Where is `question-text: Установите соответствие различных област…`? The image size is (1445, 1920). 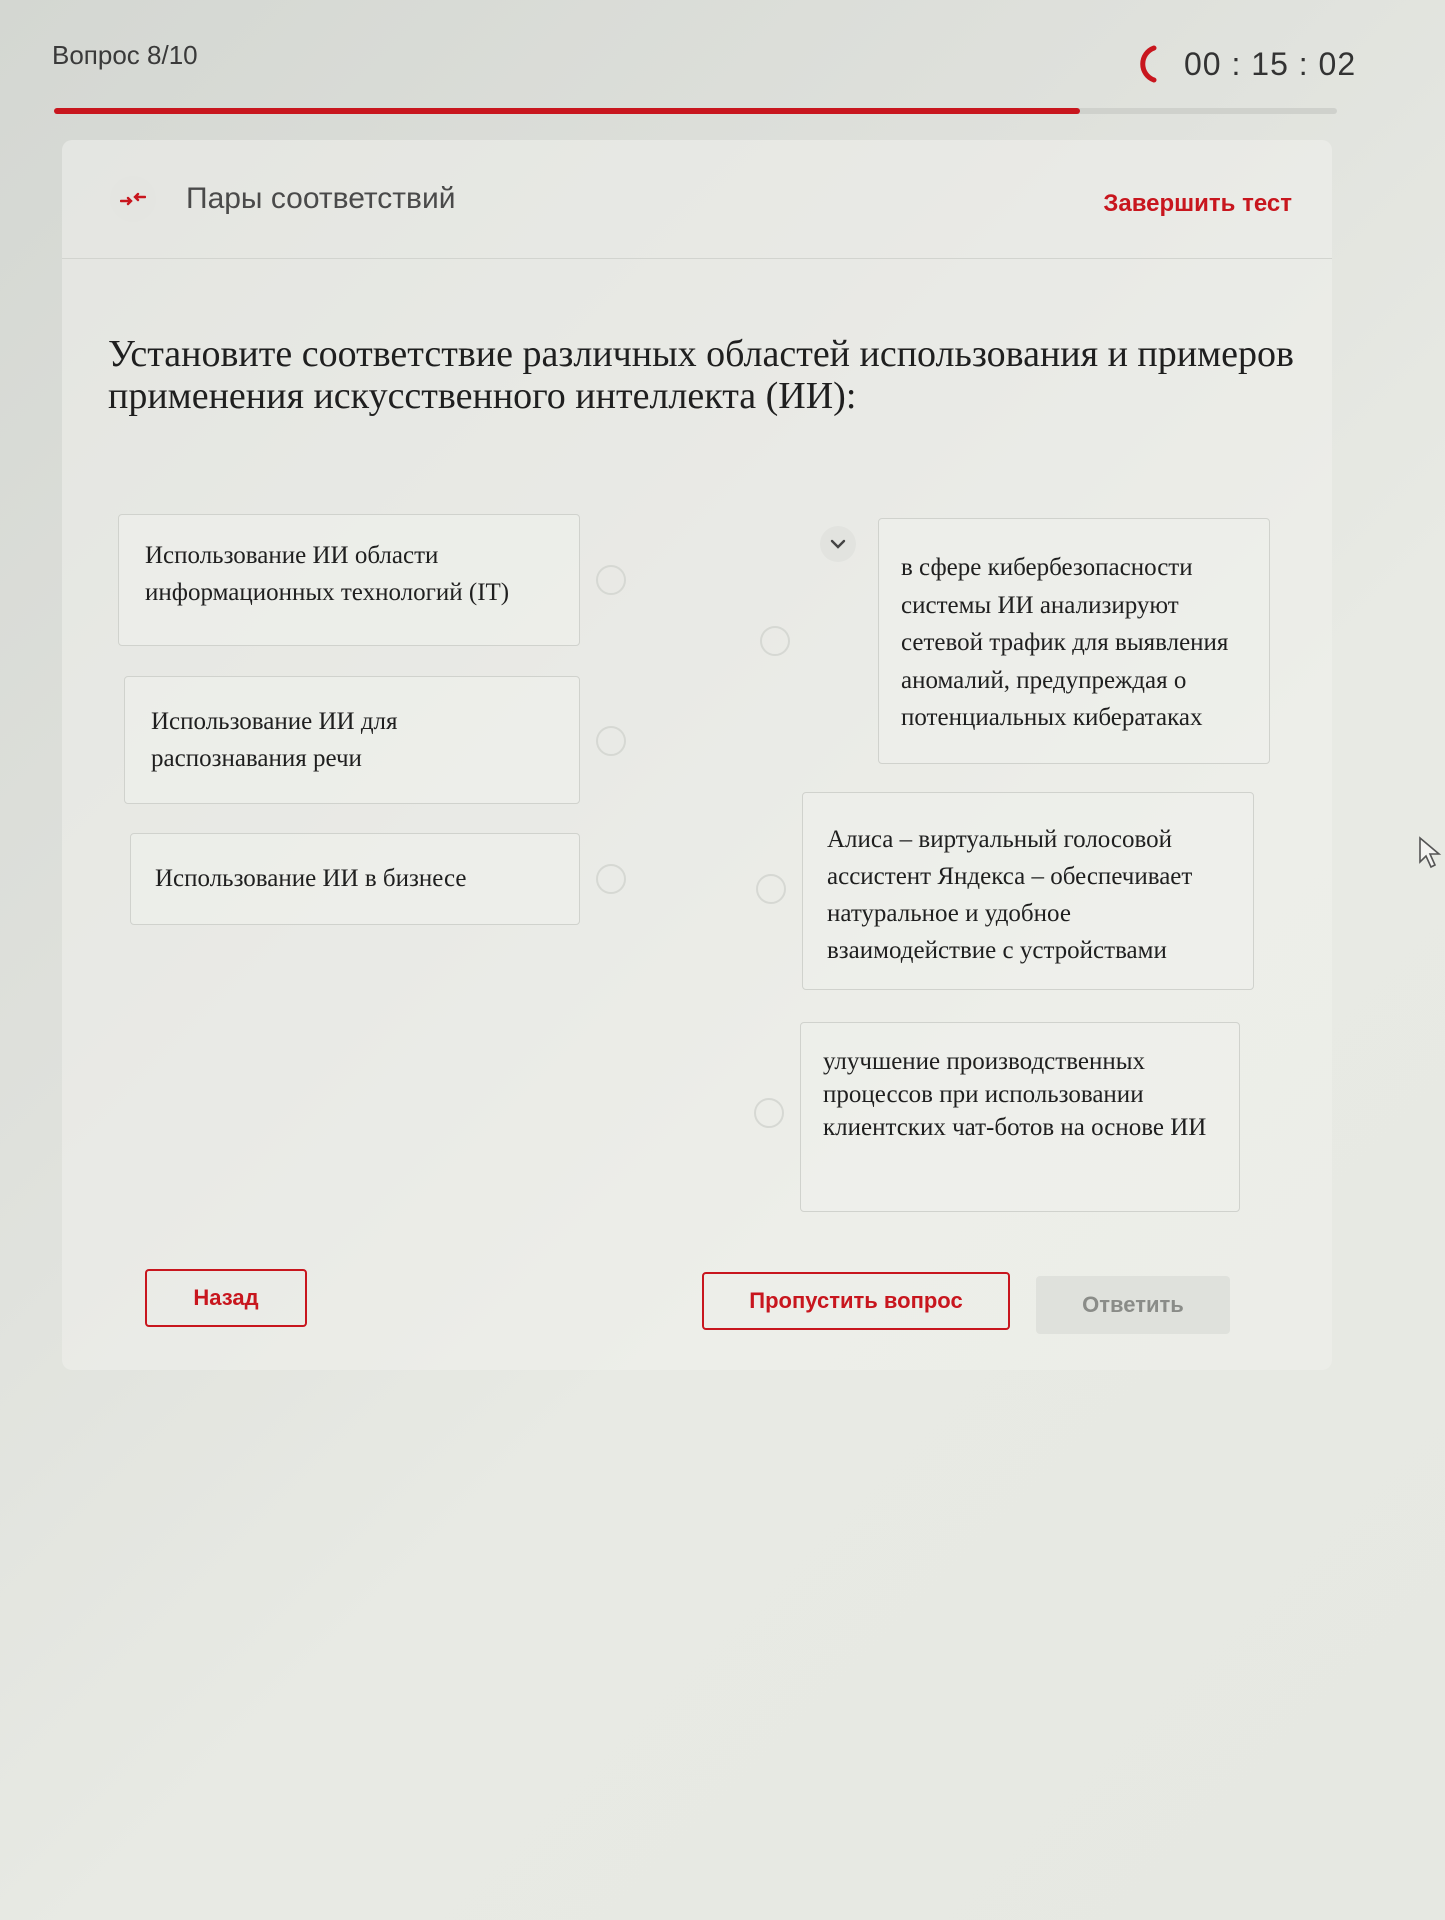 question-text: Установите соответствие различных област… is located at coordinates (701, 375).